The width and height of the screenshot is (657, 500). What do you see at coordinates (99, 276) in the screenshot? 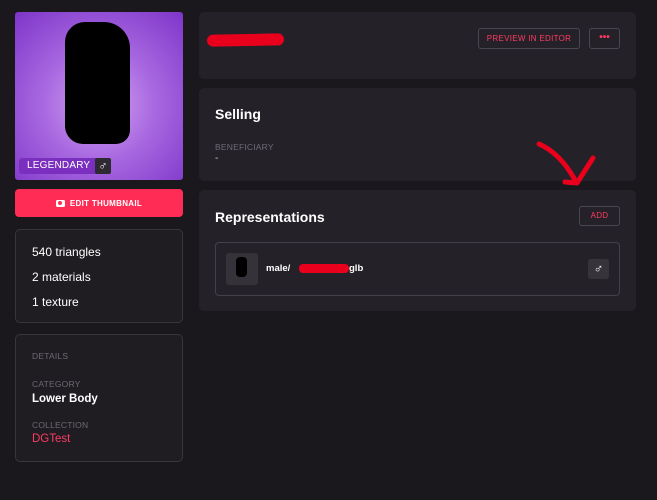
I see `geometry-stats-card: 540 triangles 2 materials 1 texture` at bounding box center [99, 276].